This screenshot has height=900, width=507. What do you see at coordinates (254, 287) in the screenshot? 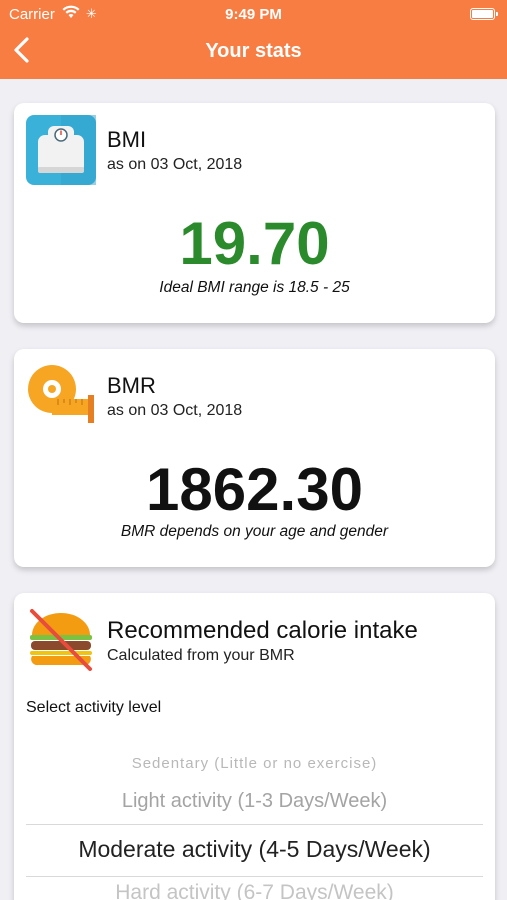
I see `bmi-note: Ideal BMI range is 18.5 - 25` at bounding box center [254, 287].